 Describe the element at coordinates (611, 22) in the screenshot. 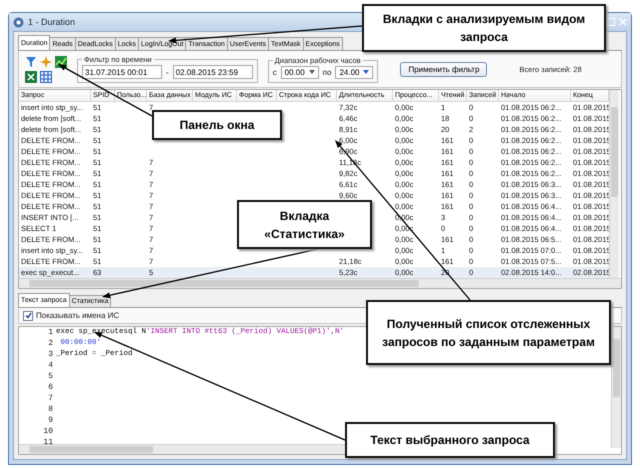

I see `maximize-icon` at that location.